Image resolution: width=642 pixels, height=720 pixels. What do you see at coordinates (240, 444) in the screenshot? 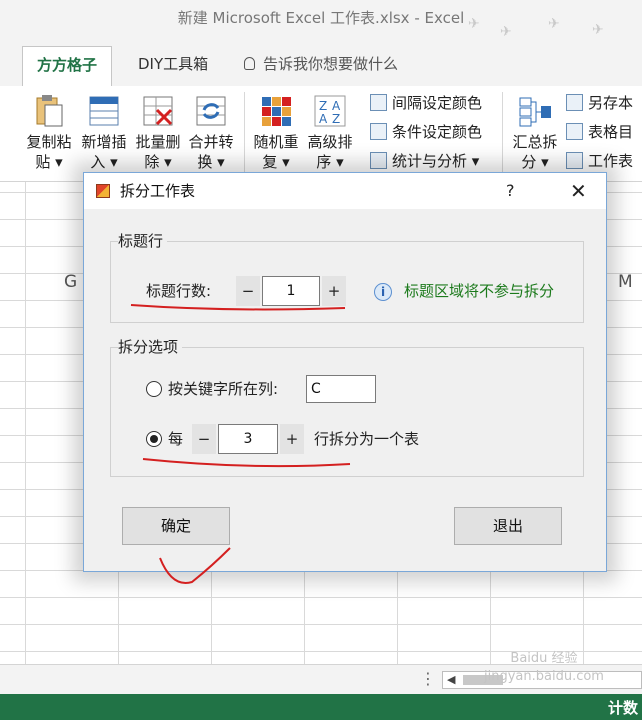
I see `annotation-marks` at bounding box center [240, 444].